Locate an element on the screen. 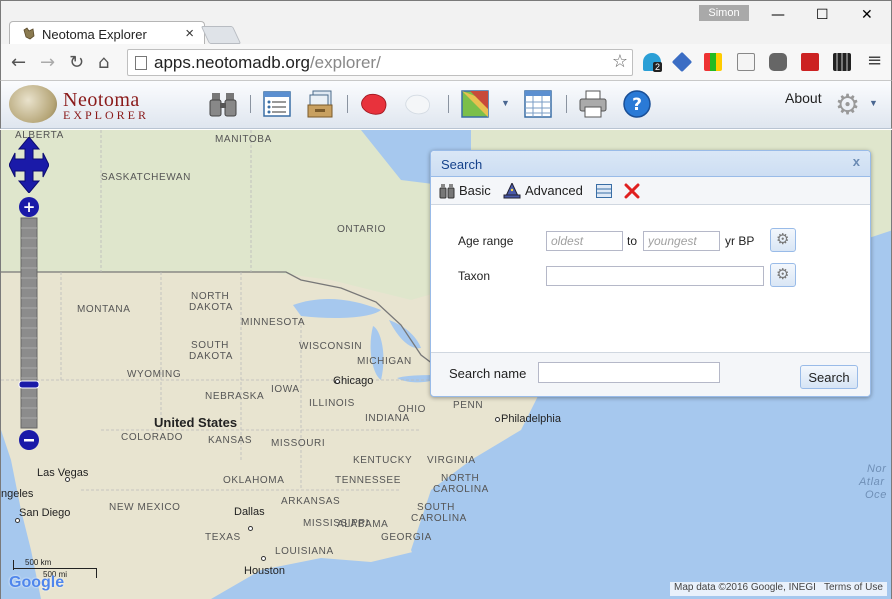  gears-icon: ⚙ is located at coordinates (783, 274).